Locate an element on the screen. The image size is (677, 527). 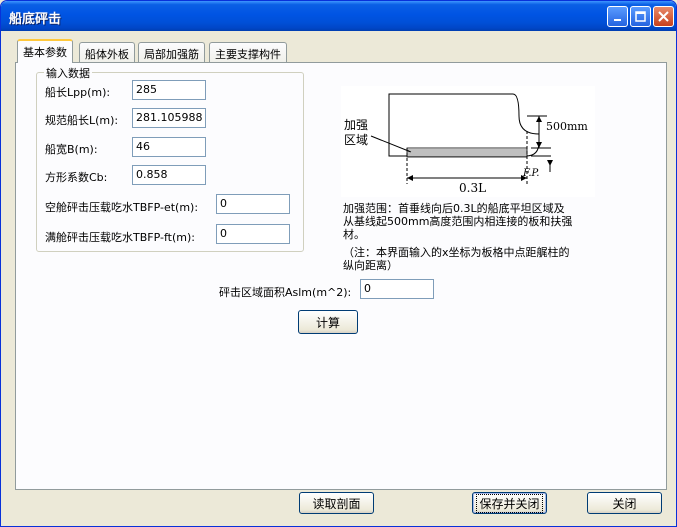
tbfp-et-label: 空舱砰击压载吃水TBFP-et(m): is located at coordinates (122, 207).